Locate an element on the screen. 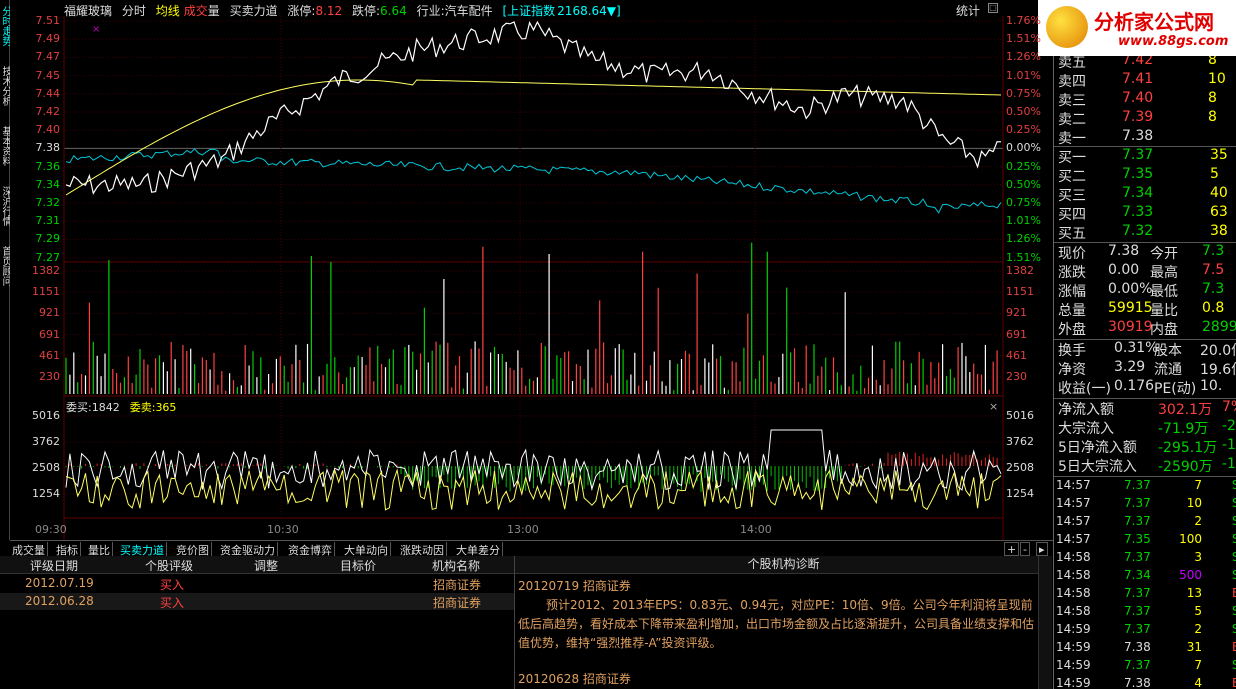  quote-key: 外盘 is located at coordinates (1072, 330).